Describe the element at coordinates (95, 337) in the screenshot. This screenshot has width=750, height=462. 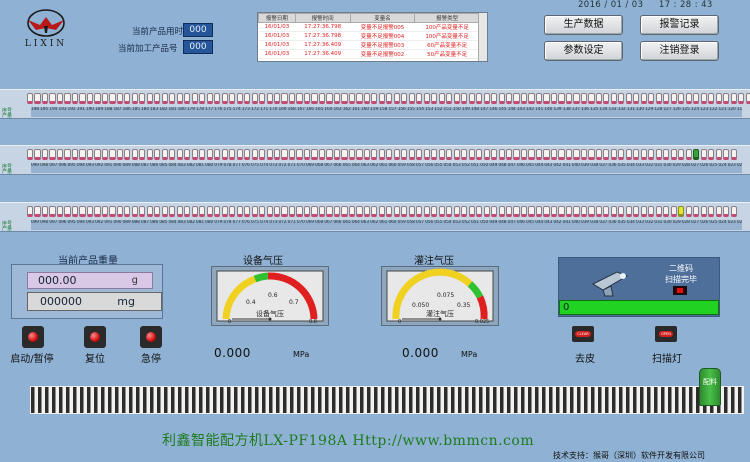
I see `reset-button` at that location.